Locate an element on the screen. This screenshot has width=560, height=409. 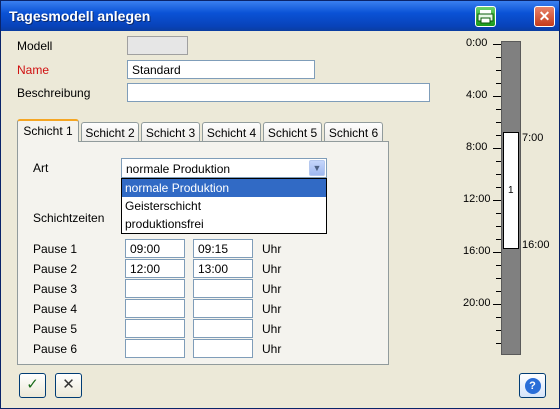
pause-6-start-field is located at coordinates (155, 348).